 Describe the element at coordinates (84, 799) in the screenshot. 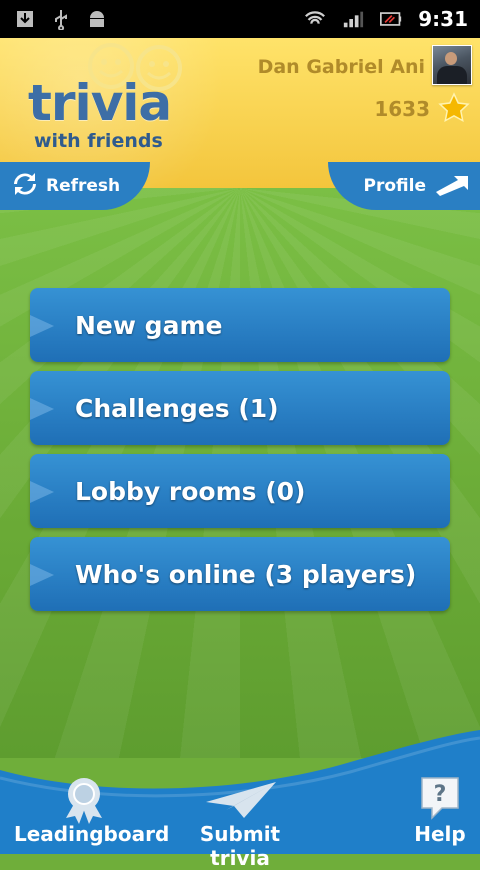

I see `medal-icon` at that location.